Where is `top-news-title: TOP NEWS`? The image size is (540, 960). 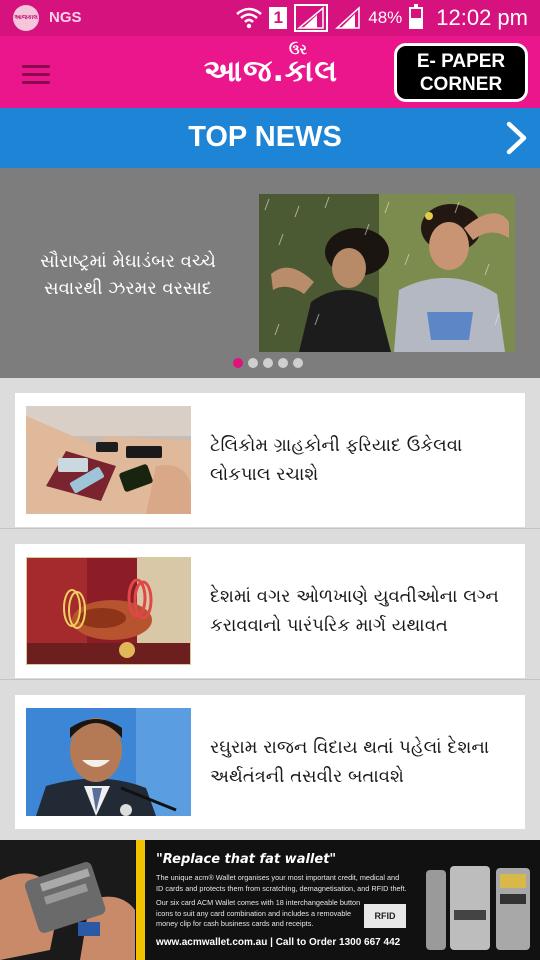 top-news-title: TOP NEWS is located at coordinates (265, 137).